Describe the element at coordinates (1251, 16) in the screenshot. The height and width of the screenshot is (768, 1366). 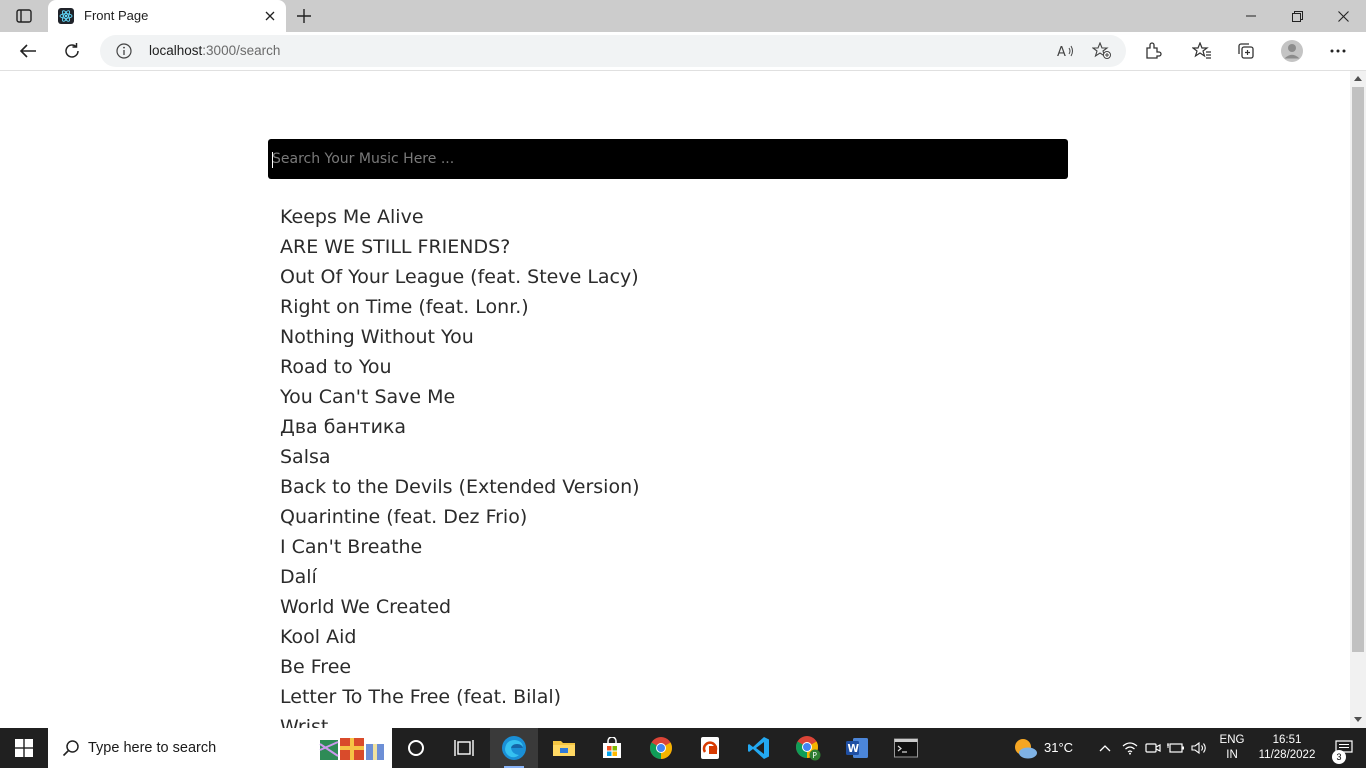
I see `minimize-icon` at that location.